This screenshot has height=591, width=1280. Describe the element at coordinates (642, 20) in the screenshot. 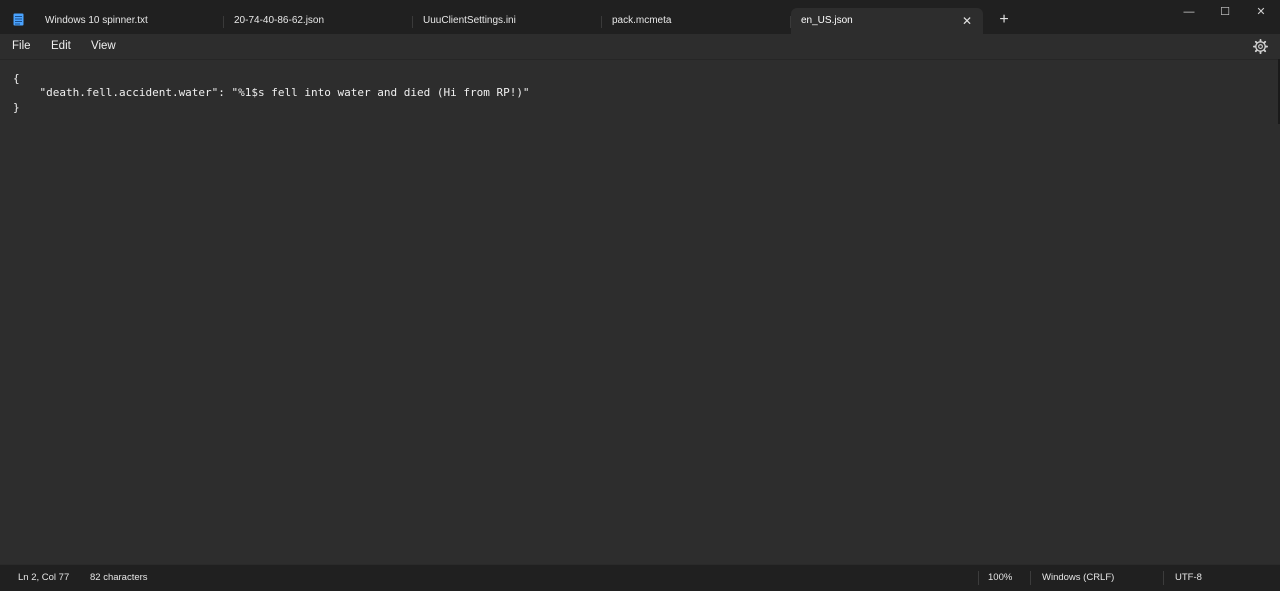

I see `tab-label: pack.mcmeta` at that location.